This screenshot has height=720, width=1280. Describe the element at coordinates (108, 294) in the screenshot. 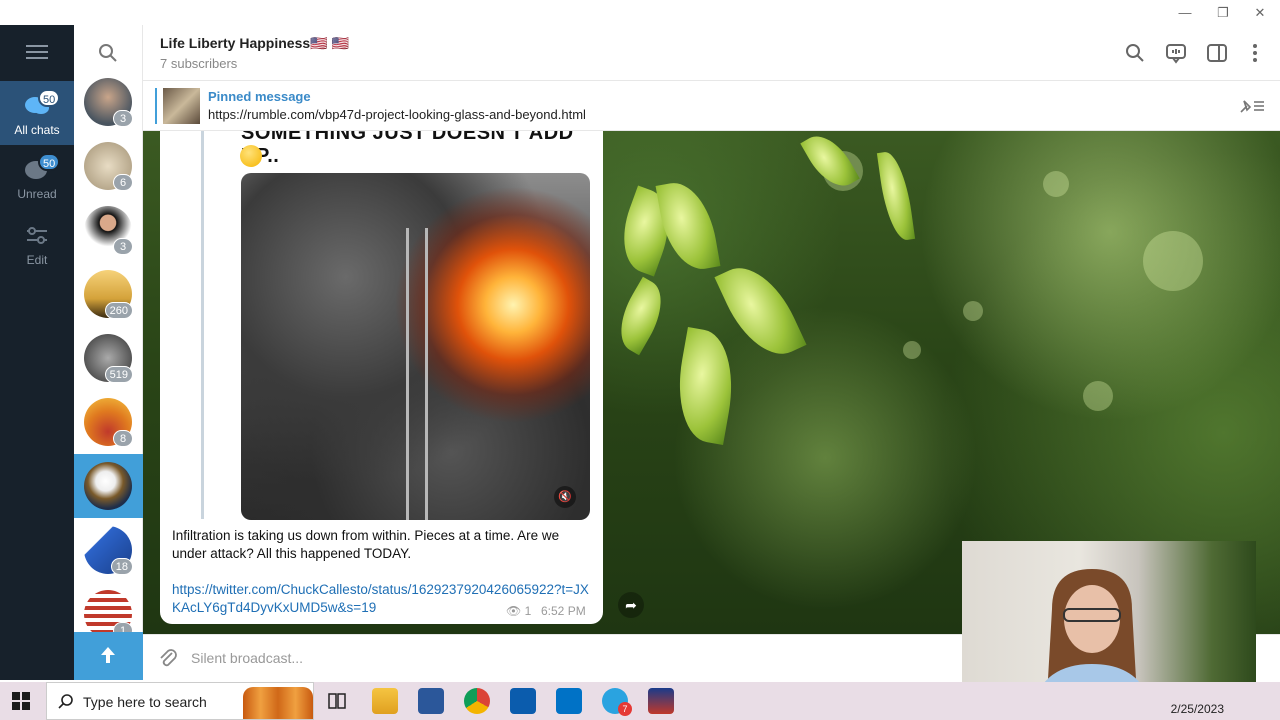

I see `chat-item: 260` at that location.